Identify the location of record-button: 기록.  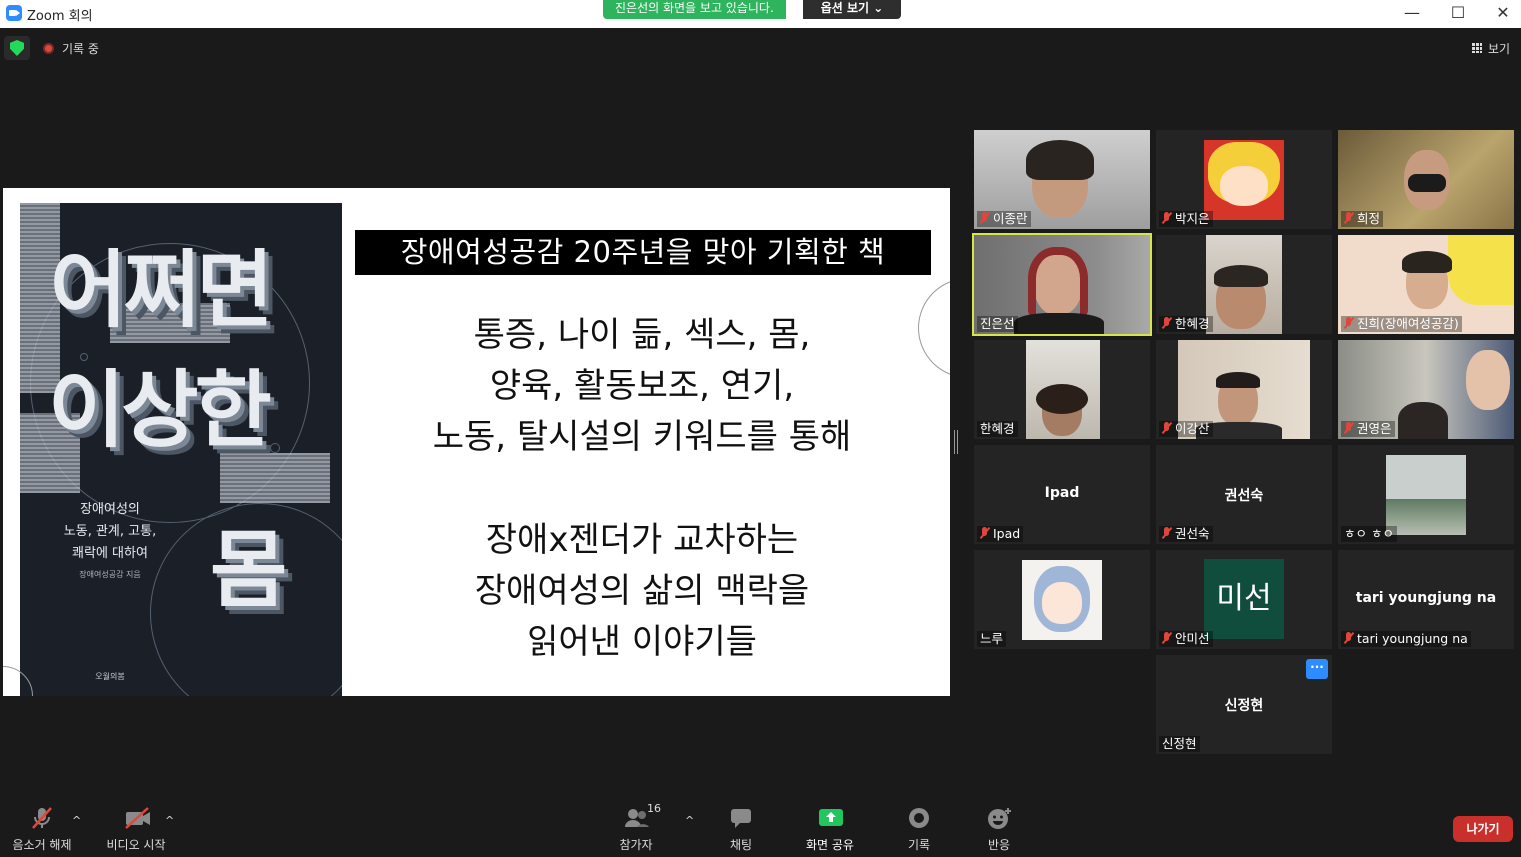
(919, 829).